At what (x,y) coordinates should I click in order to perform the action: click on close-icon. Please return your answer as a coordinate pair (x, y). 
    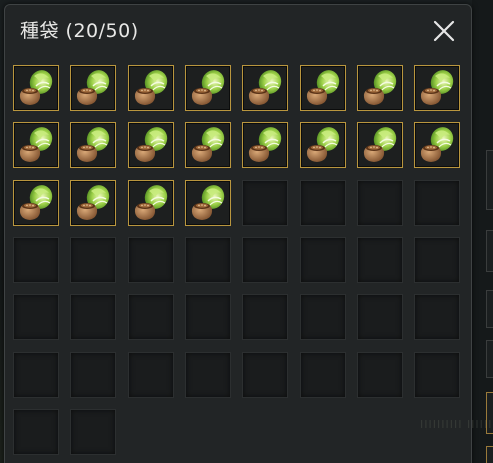
    Looking at the image, I should click on (444, 31).